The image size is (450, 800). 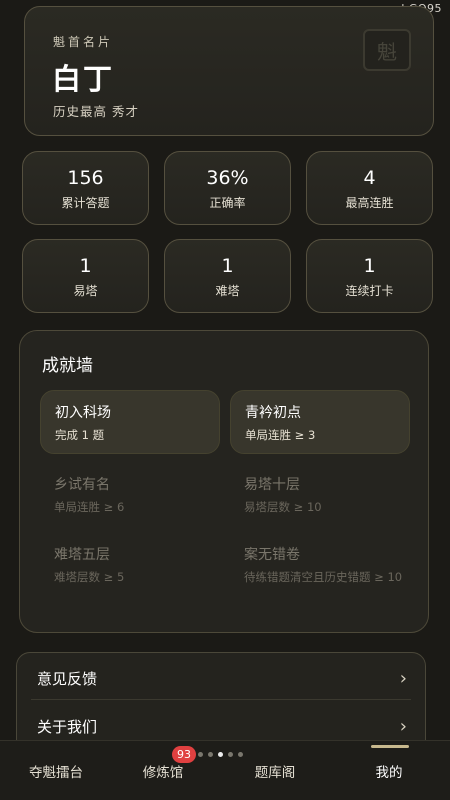 I want to click on seal-char: 魁, so click(x=387, y=51).